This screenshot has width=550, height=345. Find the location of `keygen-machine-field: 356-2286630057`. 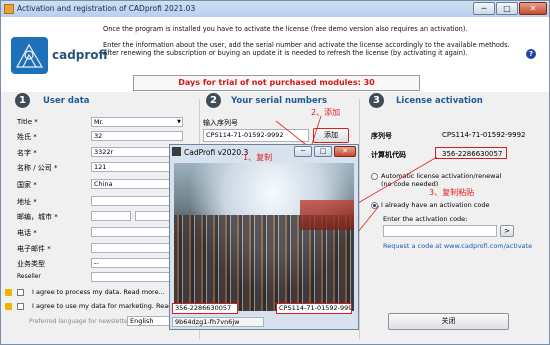

keygen-machine-field: 356-2286630057 is located at coordinates (205, 308).